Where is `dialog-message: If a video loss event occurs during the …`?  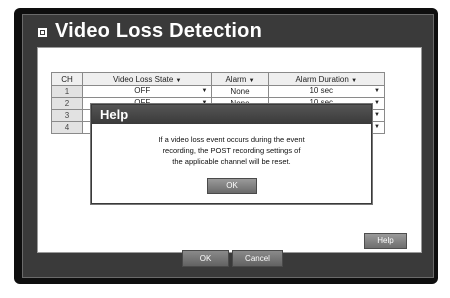
dialog-message: If a video loss event occurs during the … is located at coordinates (231, 150).